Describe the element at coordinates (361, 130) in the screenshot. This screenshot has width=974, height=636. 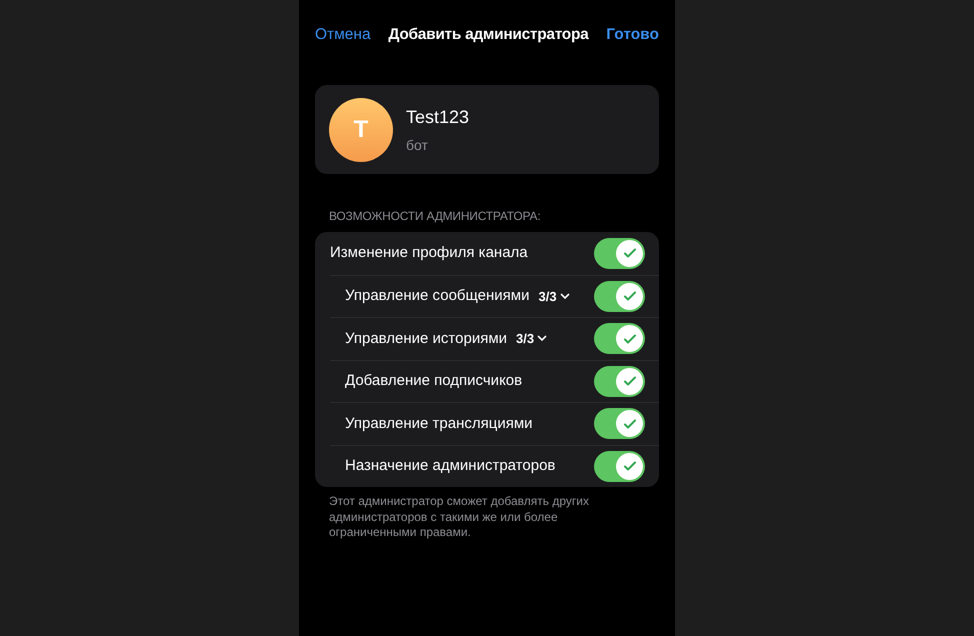
I see `avatar: T` at that location.